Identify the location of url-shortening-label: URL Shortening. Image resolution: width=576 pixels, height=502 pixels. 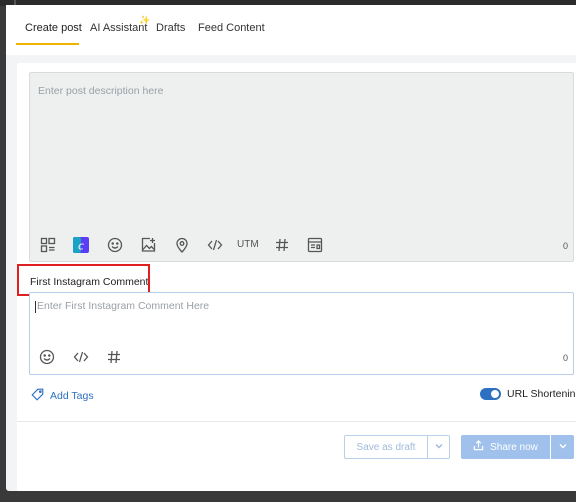
(541, 394).